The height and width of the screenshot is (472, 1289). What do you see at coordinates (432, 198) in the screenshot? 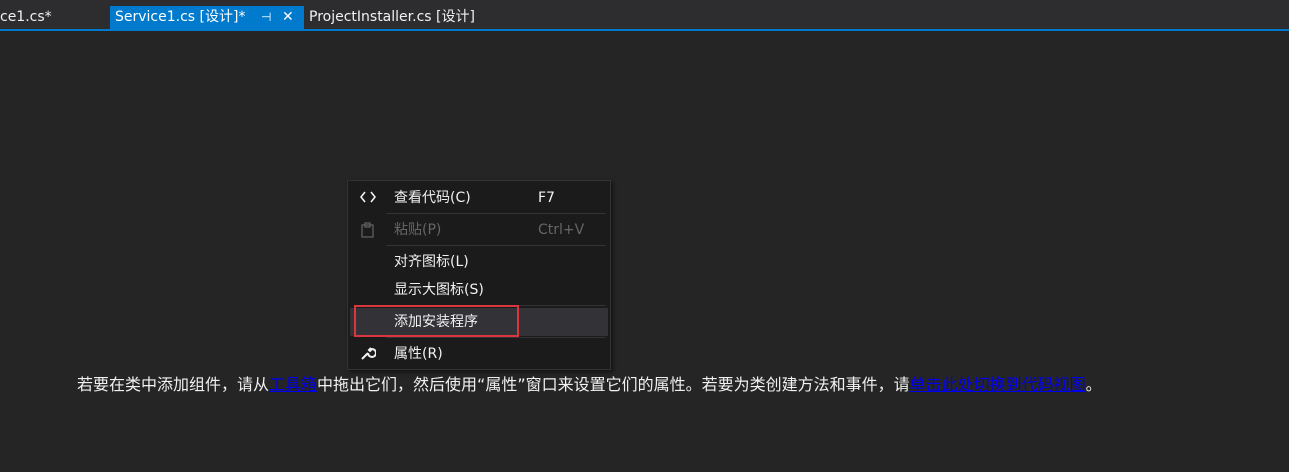
I see `menu-item-label: 查看代码(C)` at bounding box center [432, 198].